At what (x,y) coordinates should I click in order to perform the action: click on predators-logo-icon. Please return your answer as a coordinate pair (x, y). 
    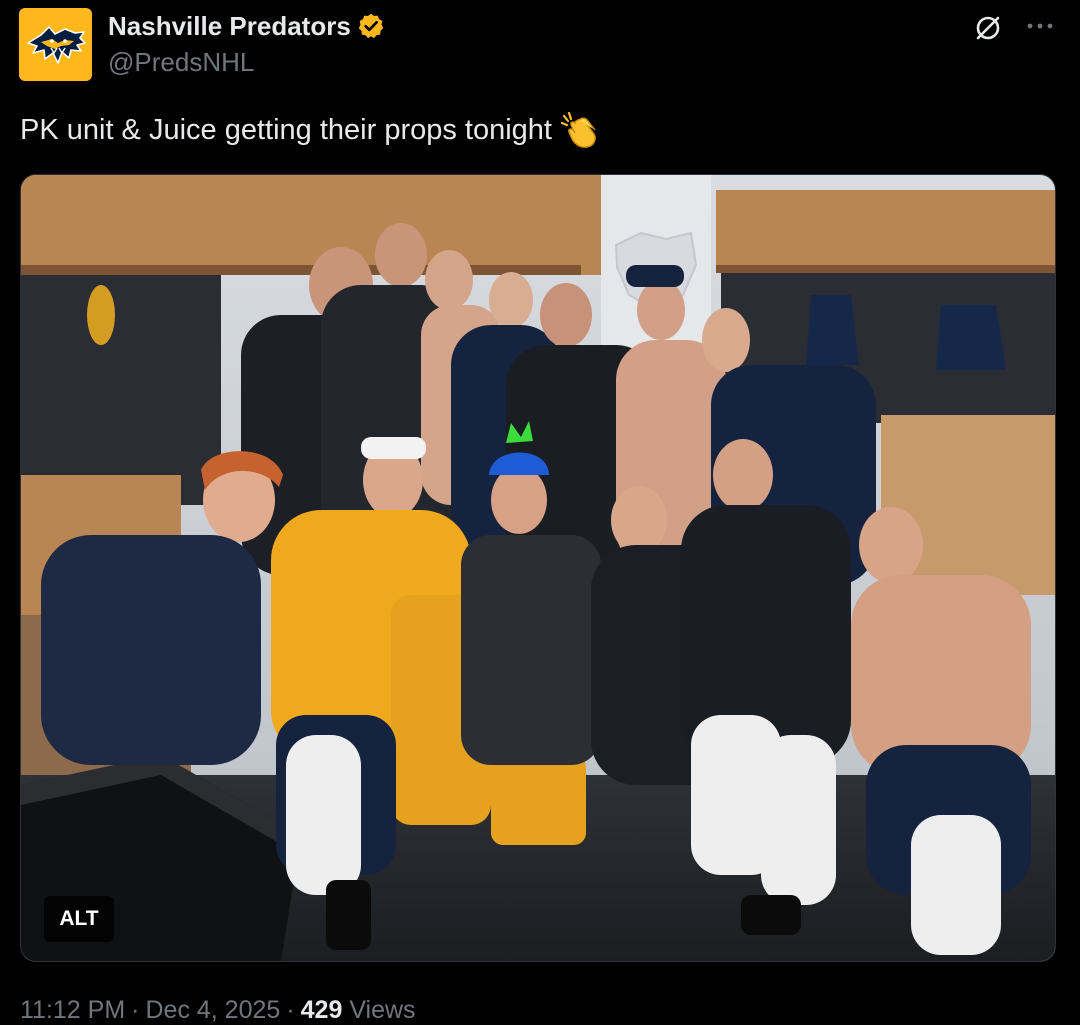
    Looking at the image, I should click on (56, 44).